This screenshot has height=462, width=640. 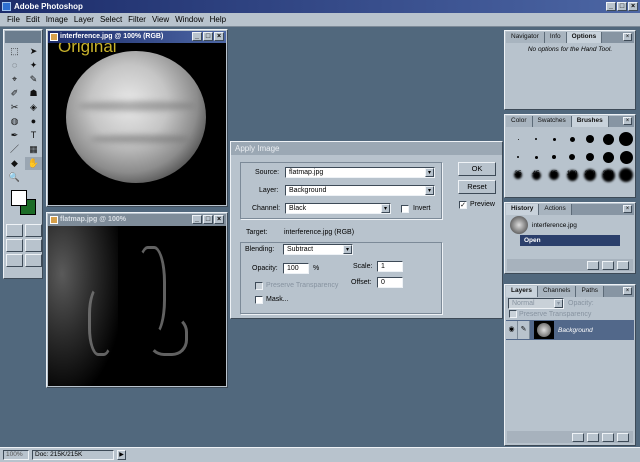 I want to click on invert-checkbox, so click(x=405, y=209).